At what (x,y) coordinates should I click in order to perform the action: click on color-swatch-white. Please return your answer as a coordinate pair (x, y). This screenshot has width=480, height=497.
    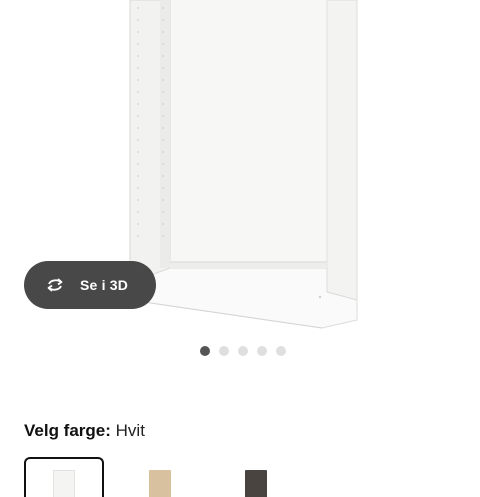
    Looking at the image, I should click on (64, 477).